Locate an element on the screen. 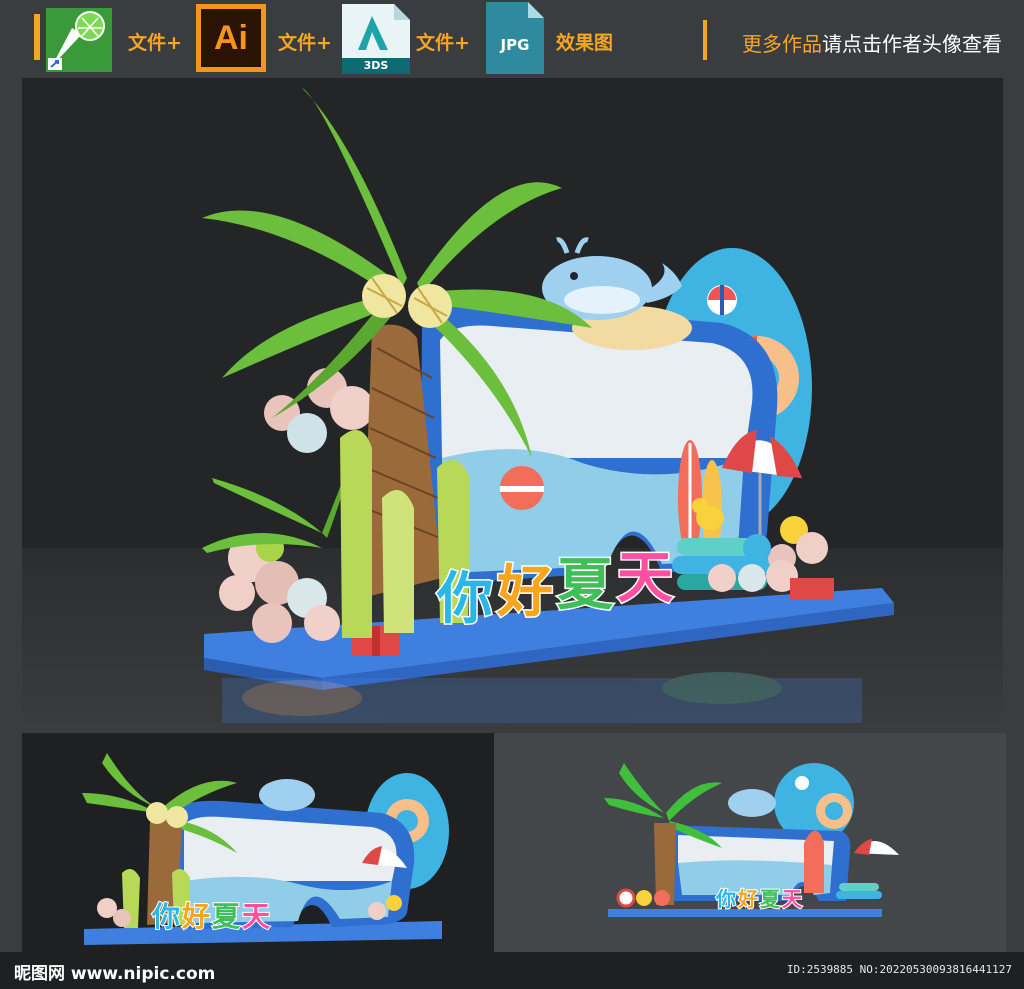 The image size is (1024, 989). site-watermark: 昵图网 www.nipic.com is located at coordinates (115, 974).